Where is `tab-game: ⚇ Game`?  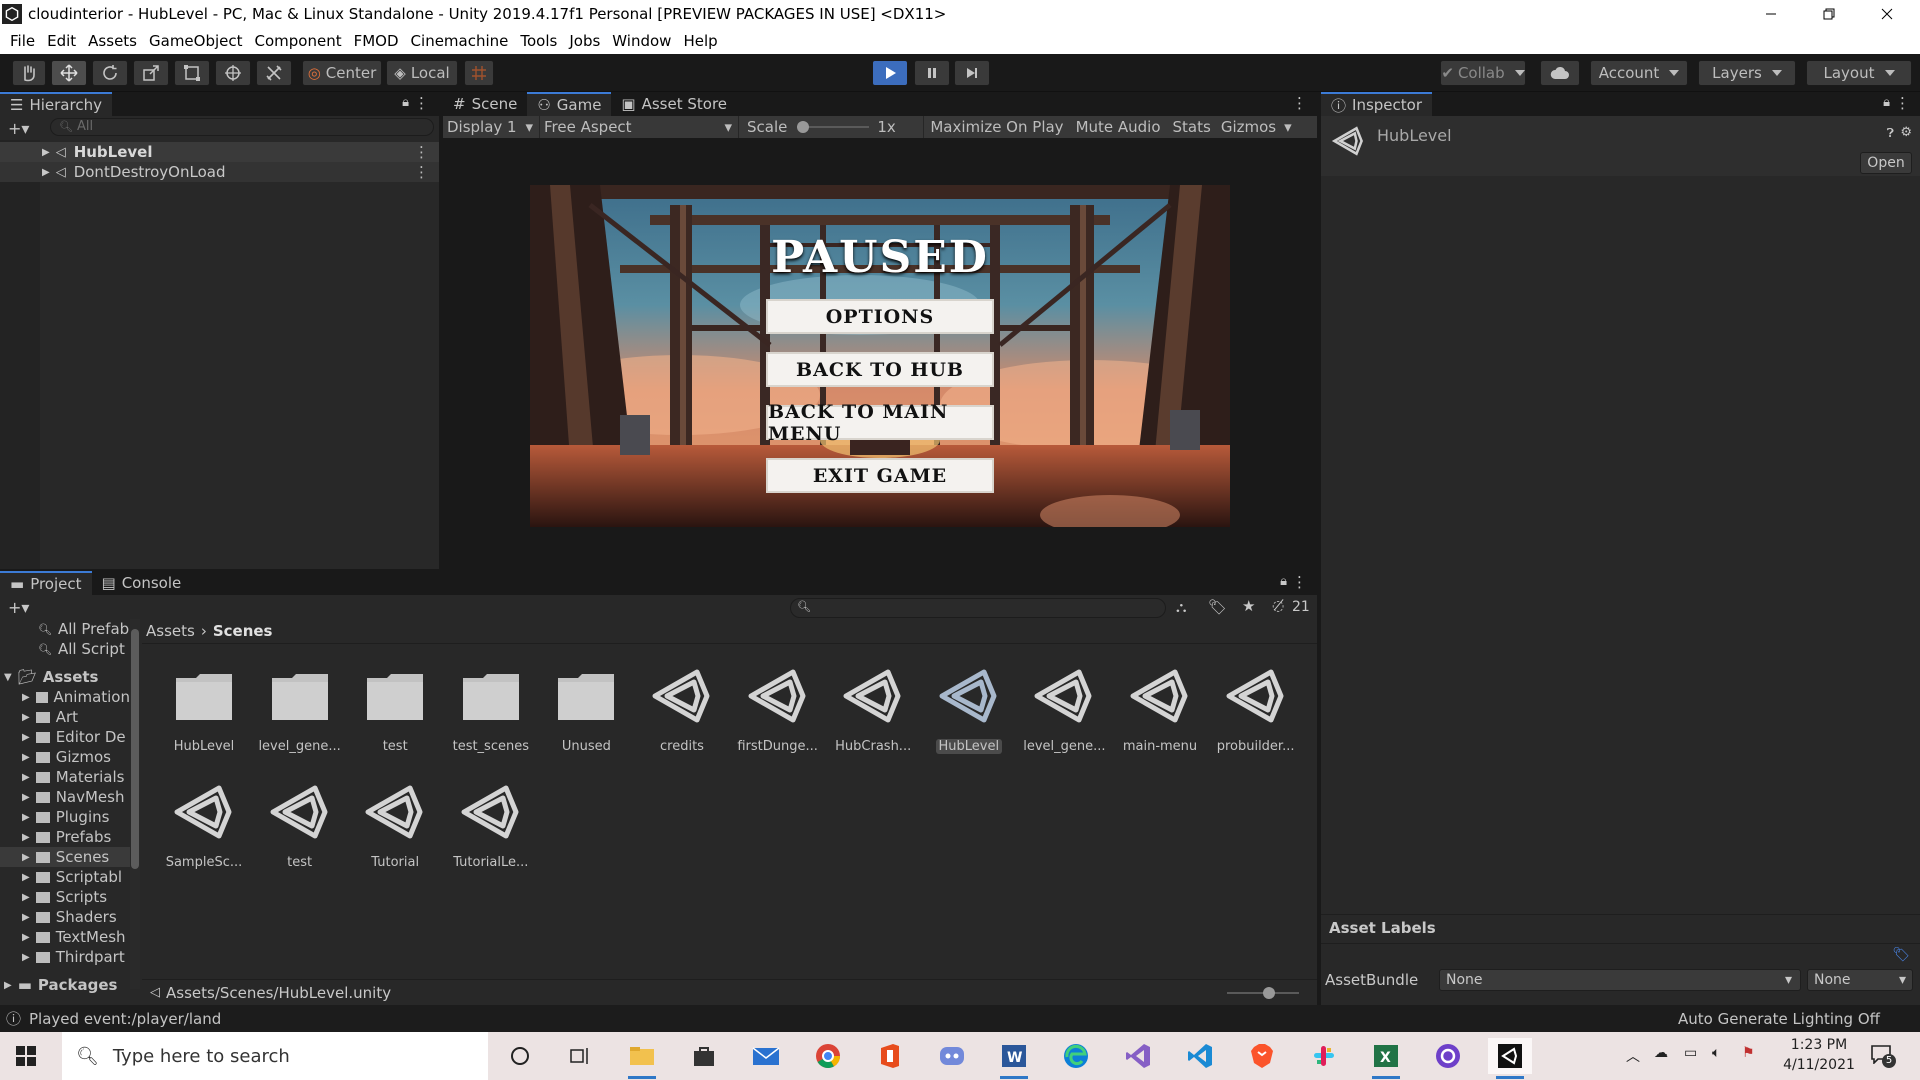
tab-game: ⚇ Game is located at coordinates (569, 104).